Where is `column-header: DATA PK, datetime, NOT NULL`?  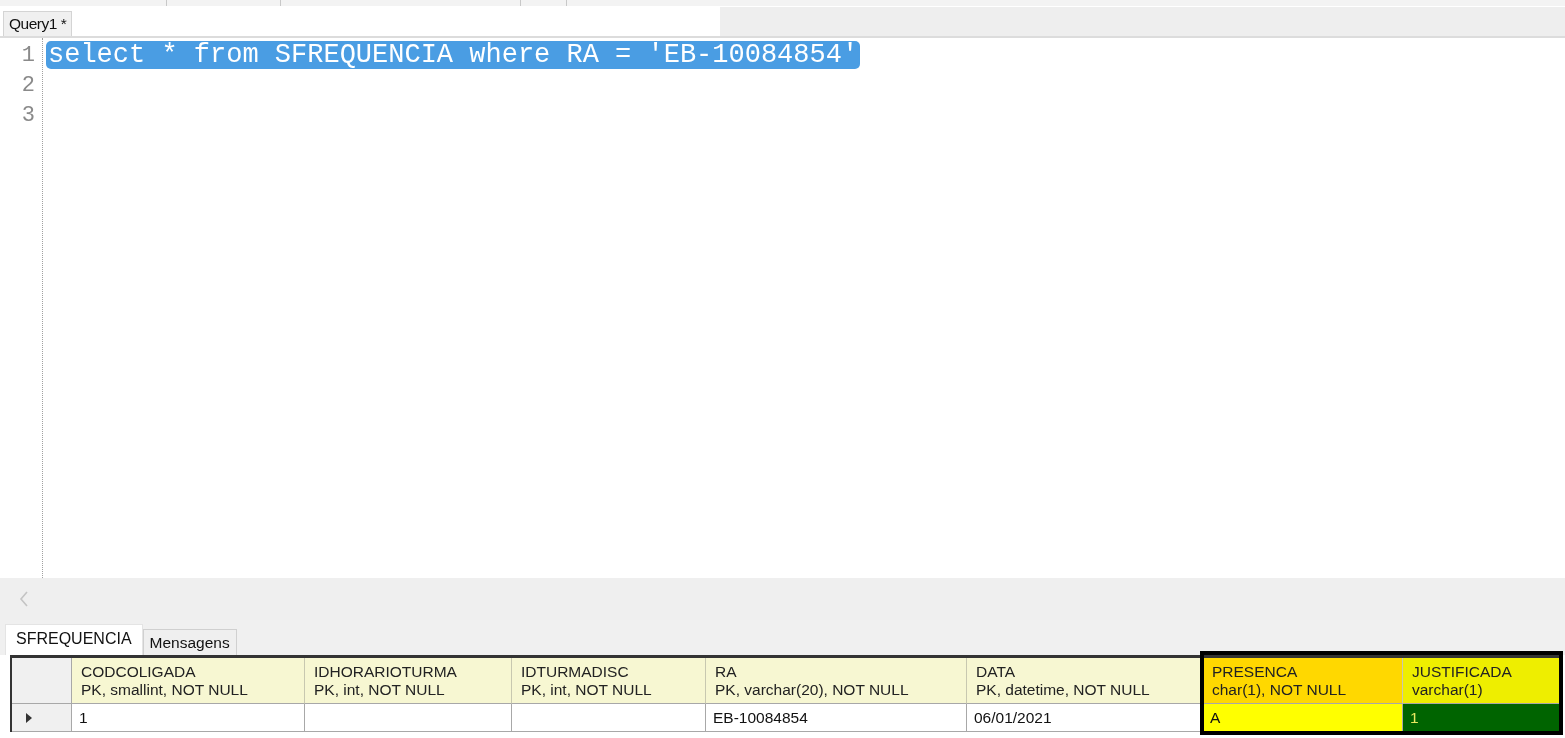 column-header: DATA PK, datetime, NOT NULL is located at coordinates (1085, 681).